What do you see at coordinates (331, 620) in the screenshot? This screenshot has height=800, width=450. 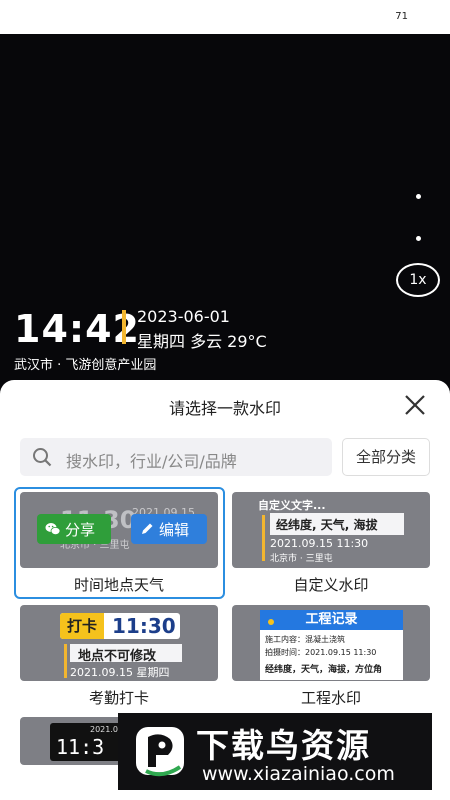 I see `preview-head: 工程记录` at bounding box center [331, 620].